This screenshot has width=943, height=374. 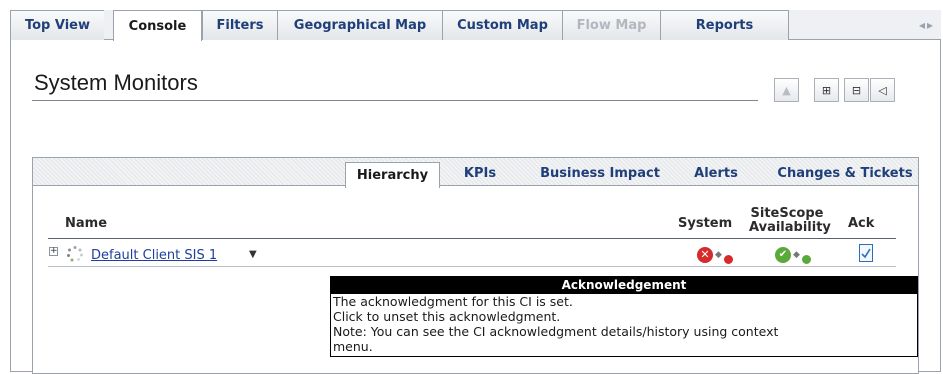 I want to click on tooltip-line: Click to unset this acknowledgment., so click(x=447, y=316).